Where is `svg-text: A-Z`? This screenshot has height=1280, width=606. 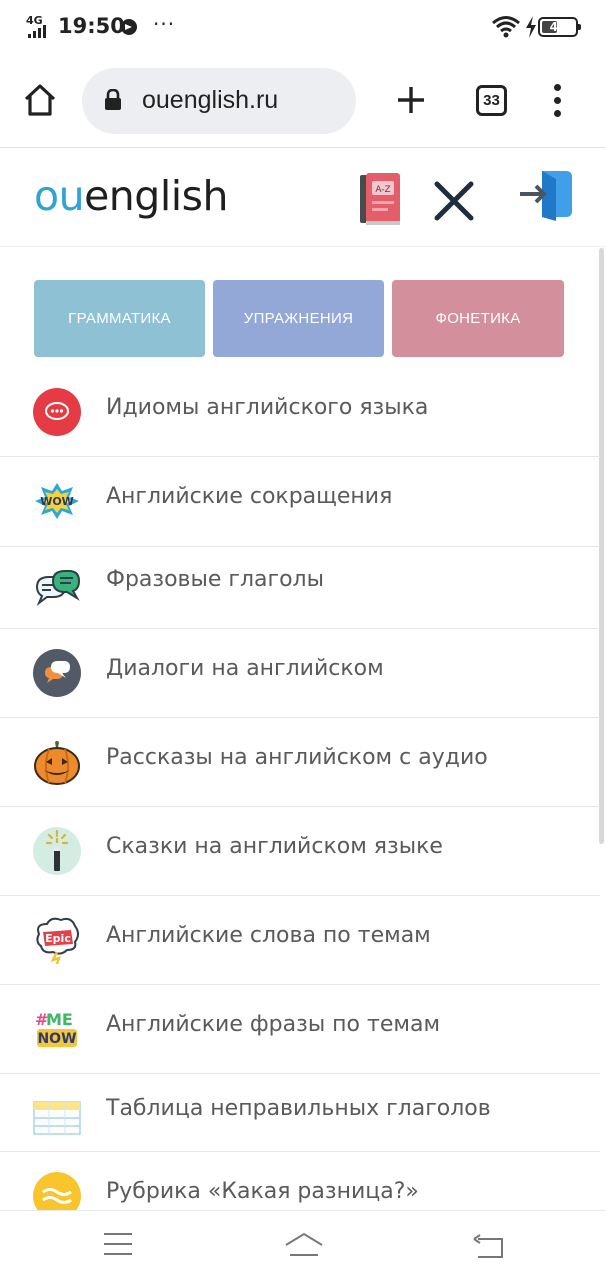 svg-text: A-Z is located at coordinates (382, 190).